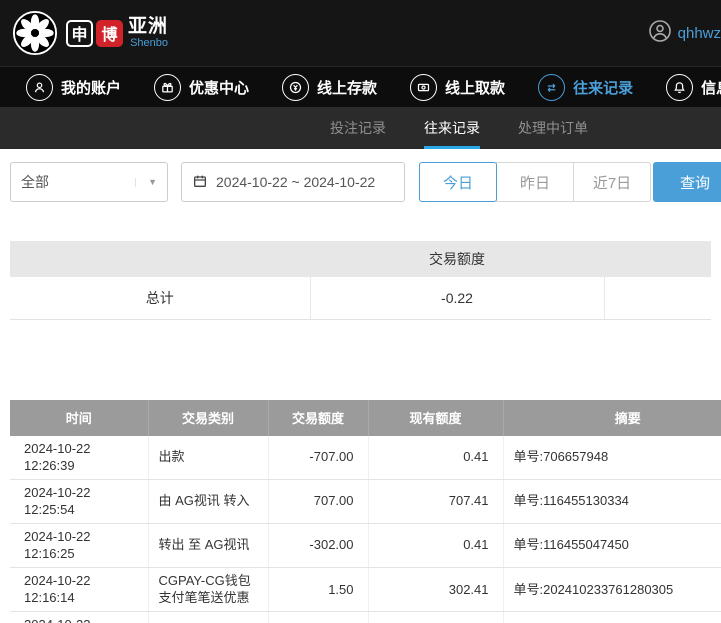  I want to click on summary-total-row: 总计 -0.22, so click(360, 298).